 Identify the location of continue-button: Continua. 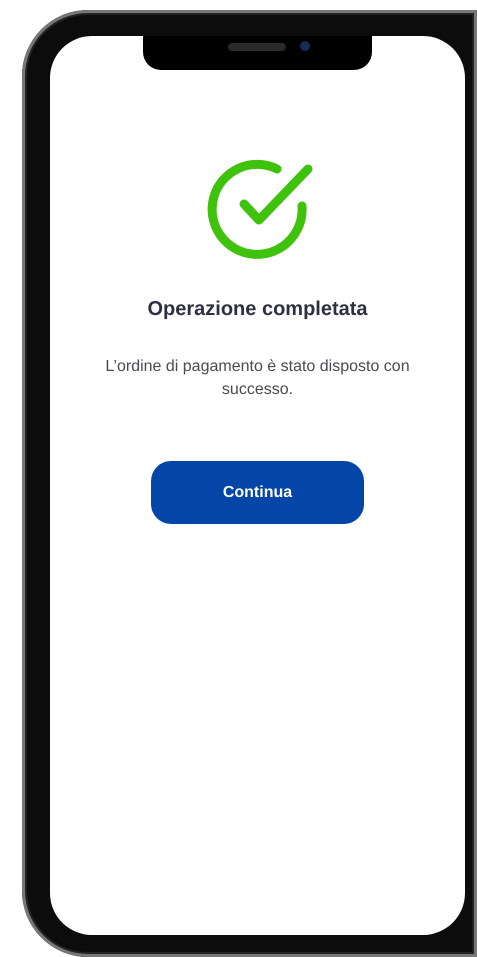
(257, 492).